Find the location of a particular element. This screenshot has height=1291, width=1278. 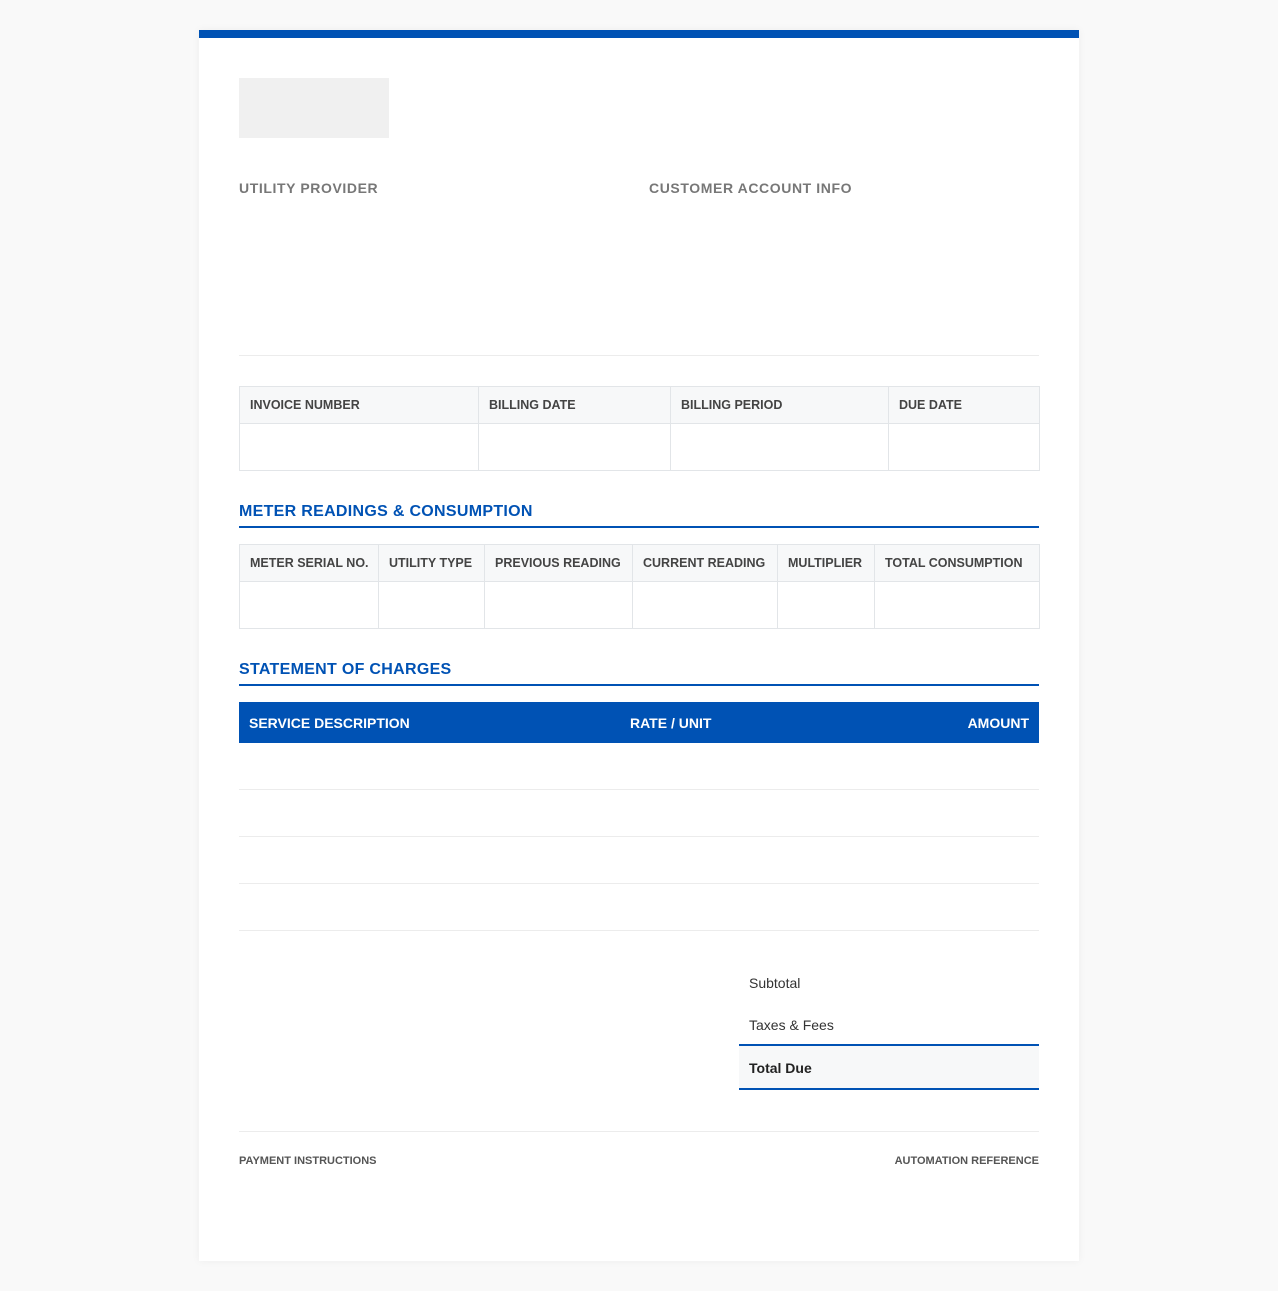

multiplier-cell is located at coordinates (826, 605).